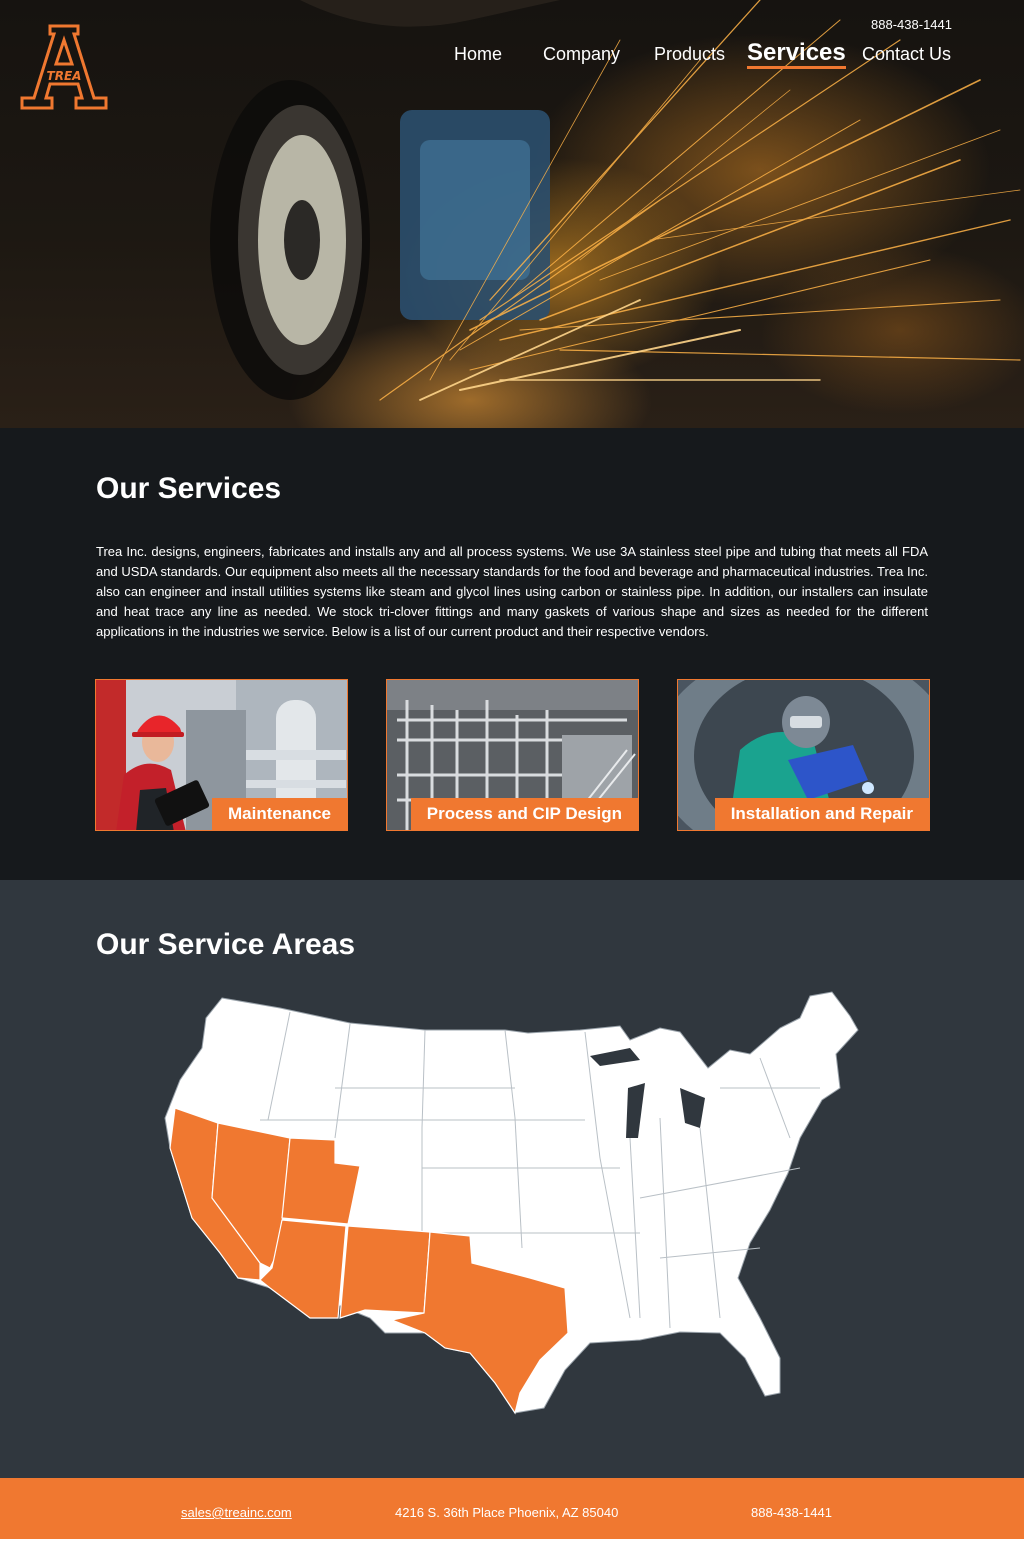  What do you see at coordinates (791, 1512) in the screenshot?
I see `footer-phone: 888-438-1441` at bounding box center [791, 1512].